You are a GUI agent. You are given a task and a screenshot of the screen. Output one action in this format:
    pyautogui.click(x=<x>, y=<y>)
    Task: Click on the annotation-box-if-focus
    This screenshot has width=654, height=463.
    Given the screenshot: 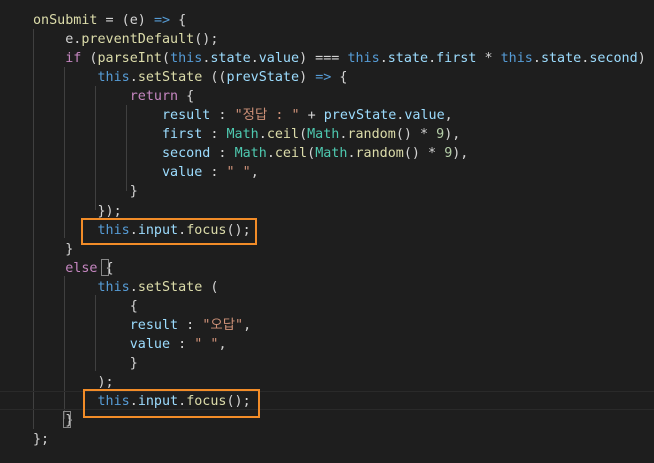 What is the action you would take?
    pyautogui.click(x=169, y=231)
    